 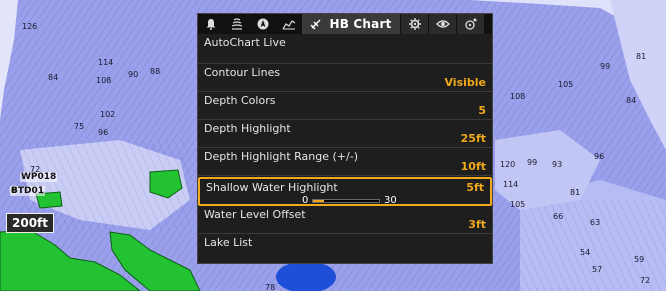 What do you see at coordinates (305, 200) in the screenshot?
I see `slider-min-label: 0` at bounding box center [305, 200].